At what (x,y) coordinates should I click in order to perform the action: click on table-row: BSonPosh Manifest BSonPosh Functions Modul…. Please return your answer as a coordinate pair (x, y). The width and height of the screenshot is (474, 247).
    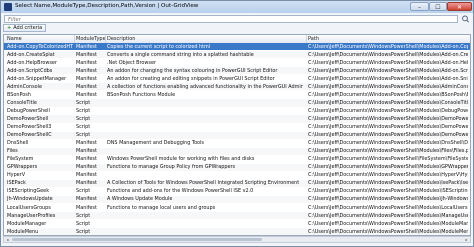
    Looking at the image, I should click on (237, 94).